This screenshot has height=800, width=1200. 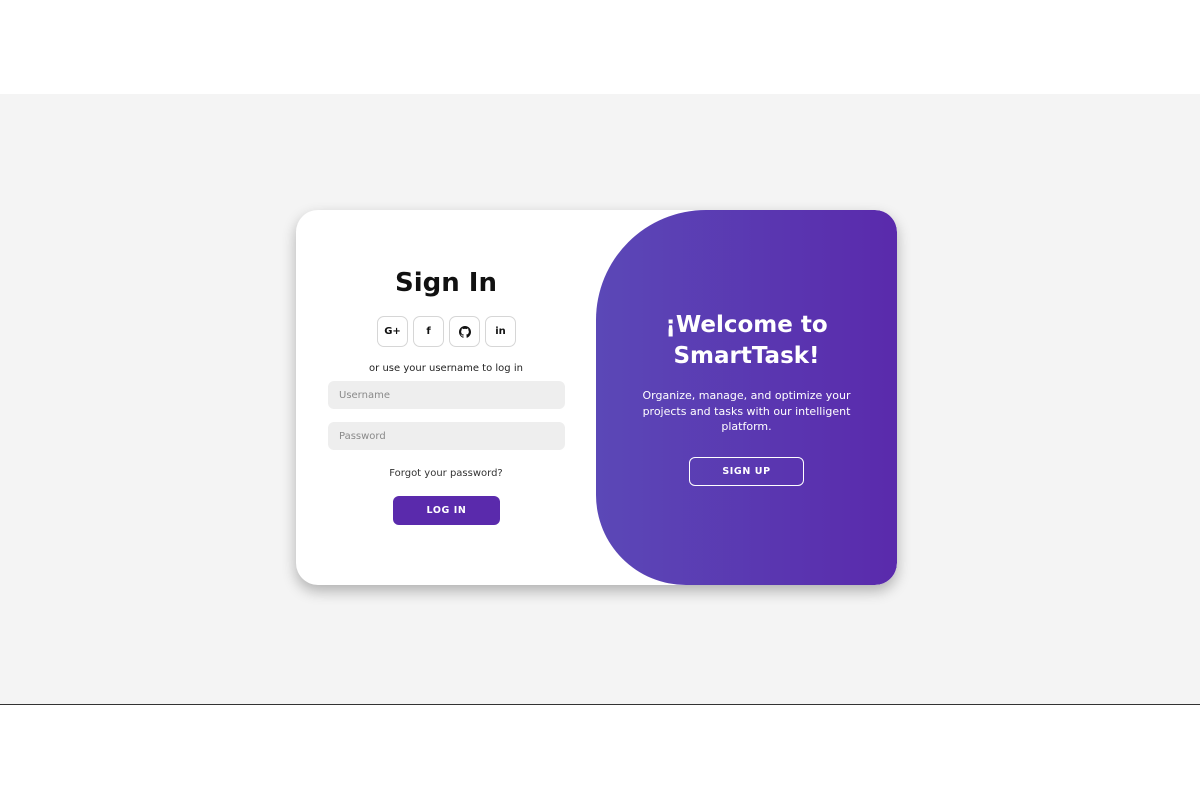 I want to click on top-margin, so click(x=600, y=47).